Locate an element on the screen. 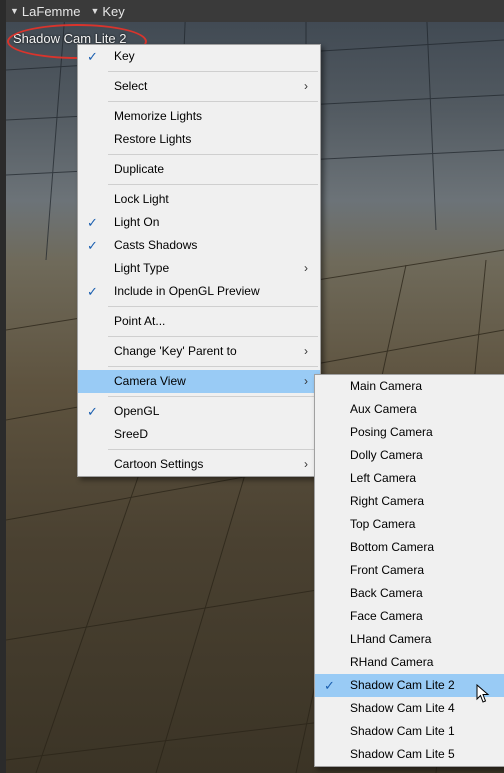 This screenshot has width=504, height=773. menu-item-select: Select › is located at coordinates (199, 86).